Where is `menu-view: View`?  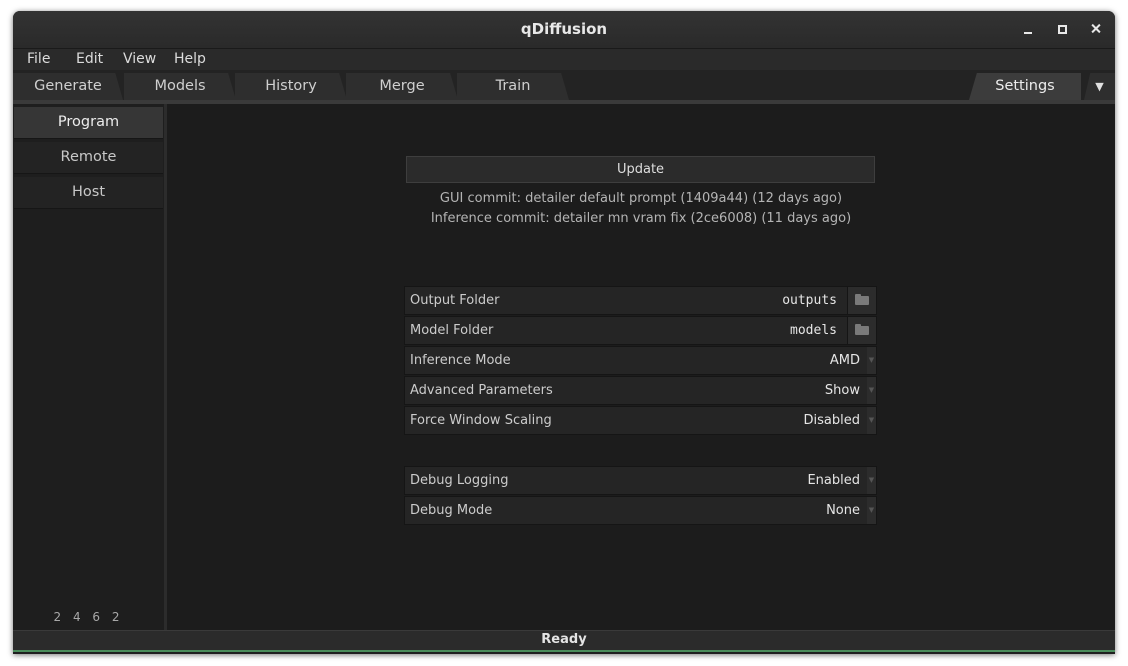 menu-view: View is located at coordinates (139, 59).